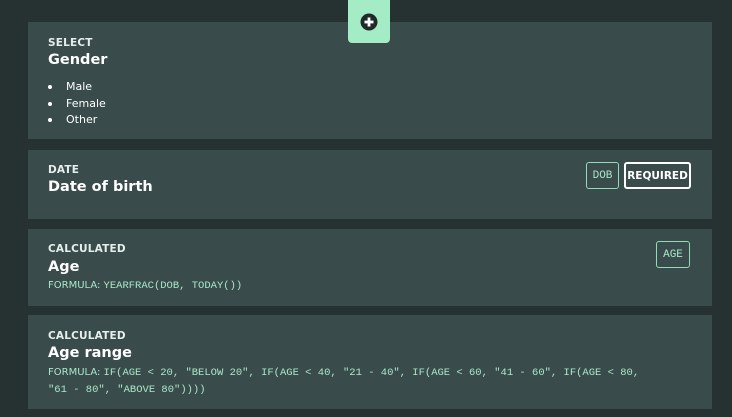  What do you see at coordinates (90, 353) in the screenshot?
I see `field-title: Age range` at bounding box center [90, 353].